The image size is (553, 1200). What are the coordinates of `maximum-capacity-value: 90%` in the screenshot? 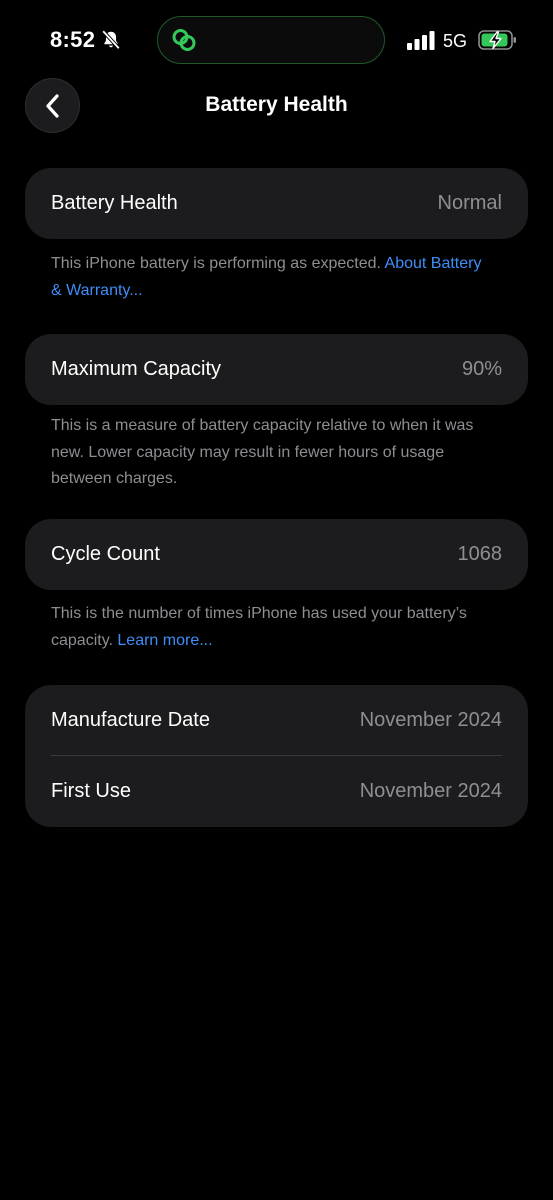 It's located at (481, 369).